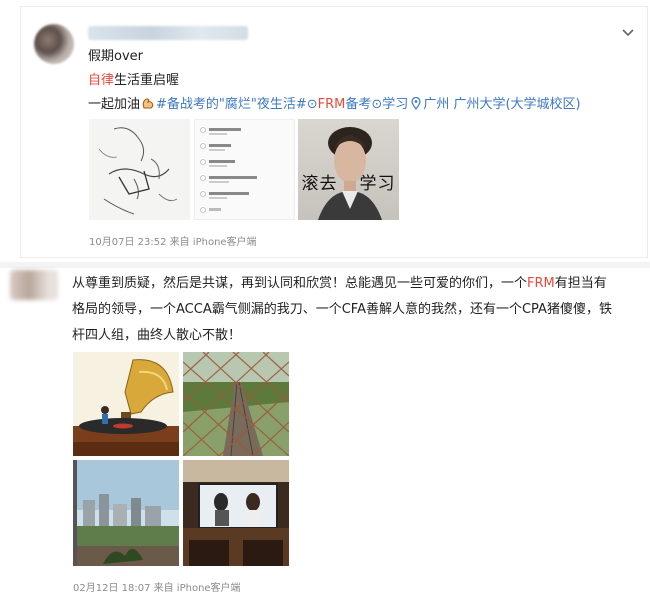  I want to click on hashtag-link: #备战考的"腐烂"夜生活#, so click(231, 104).